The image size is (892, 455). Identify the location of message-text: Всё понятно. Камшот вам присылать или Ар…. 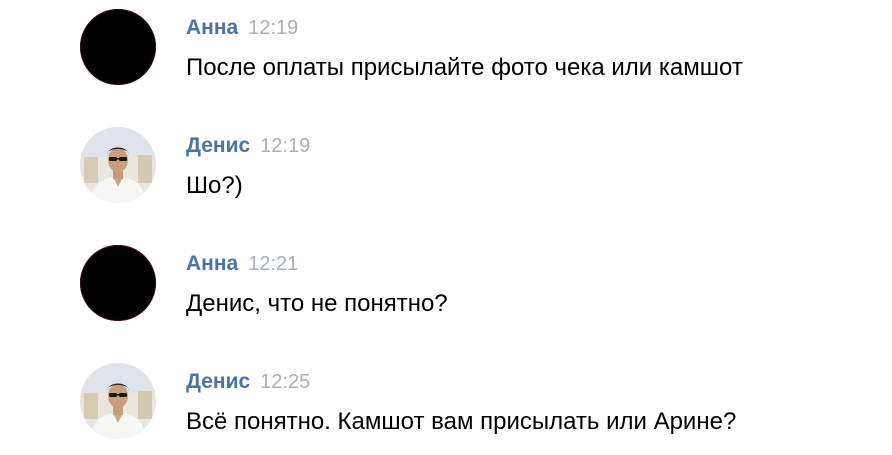
(461, 421).